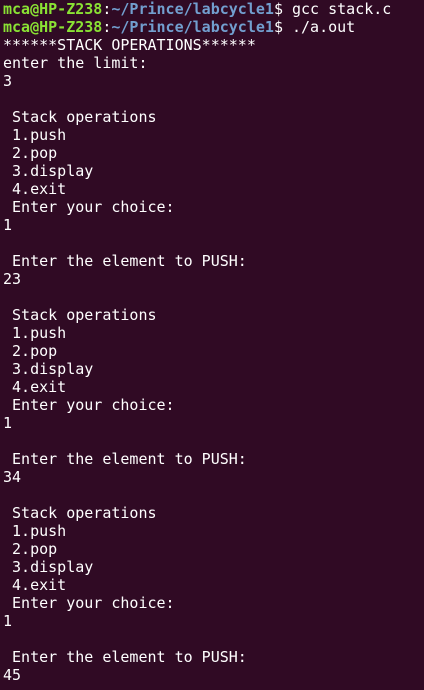 The image size is (424, 690). I want to click on output-line: 45, so click(12, 675).